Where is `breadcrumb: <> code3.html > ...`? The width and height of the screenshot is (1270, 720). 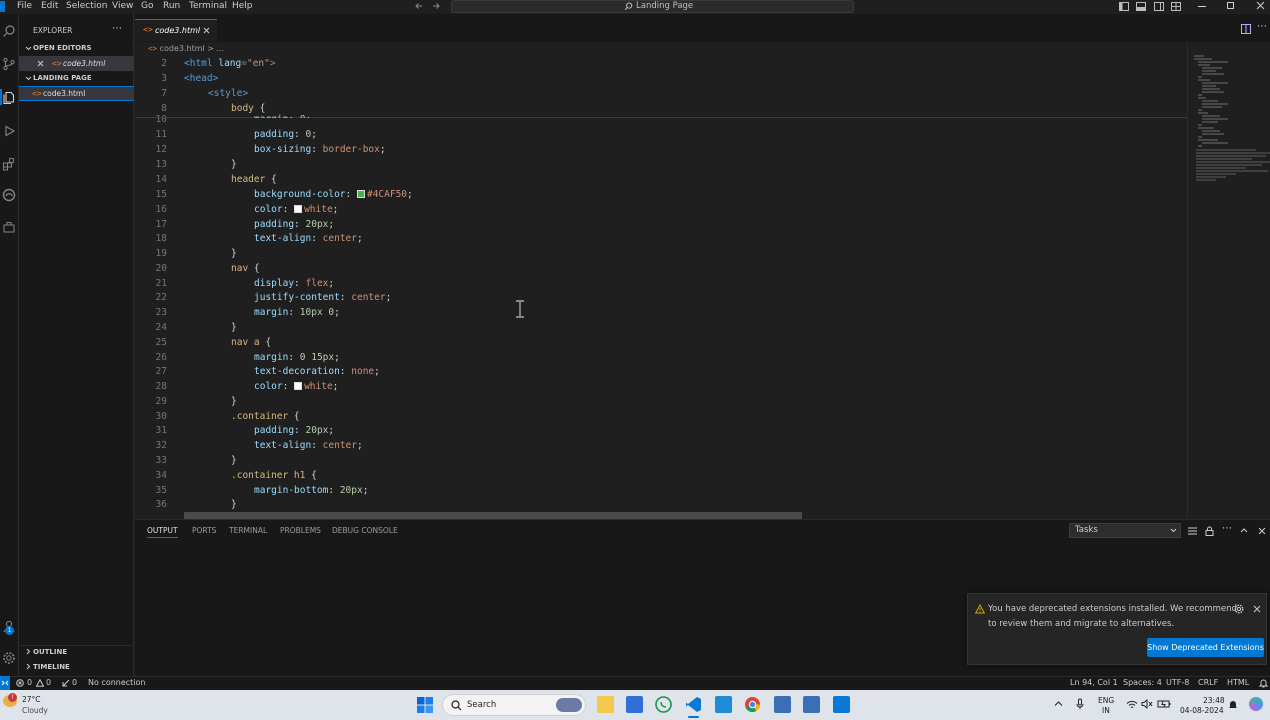
breadcrumb: <> code3.html > ... is located at coordinates (186, 49).